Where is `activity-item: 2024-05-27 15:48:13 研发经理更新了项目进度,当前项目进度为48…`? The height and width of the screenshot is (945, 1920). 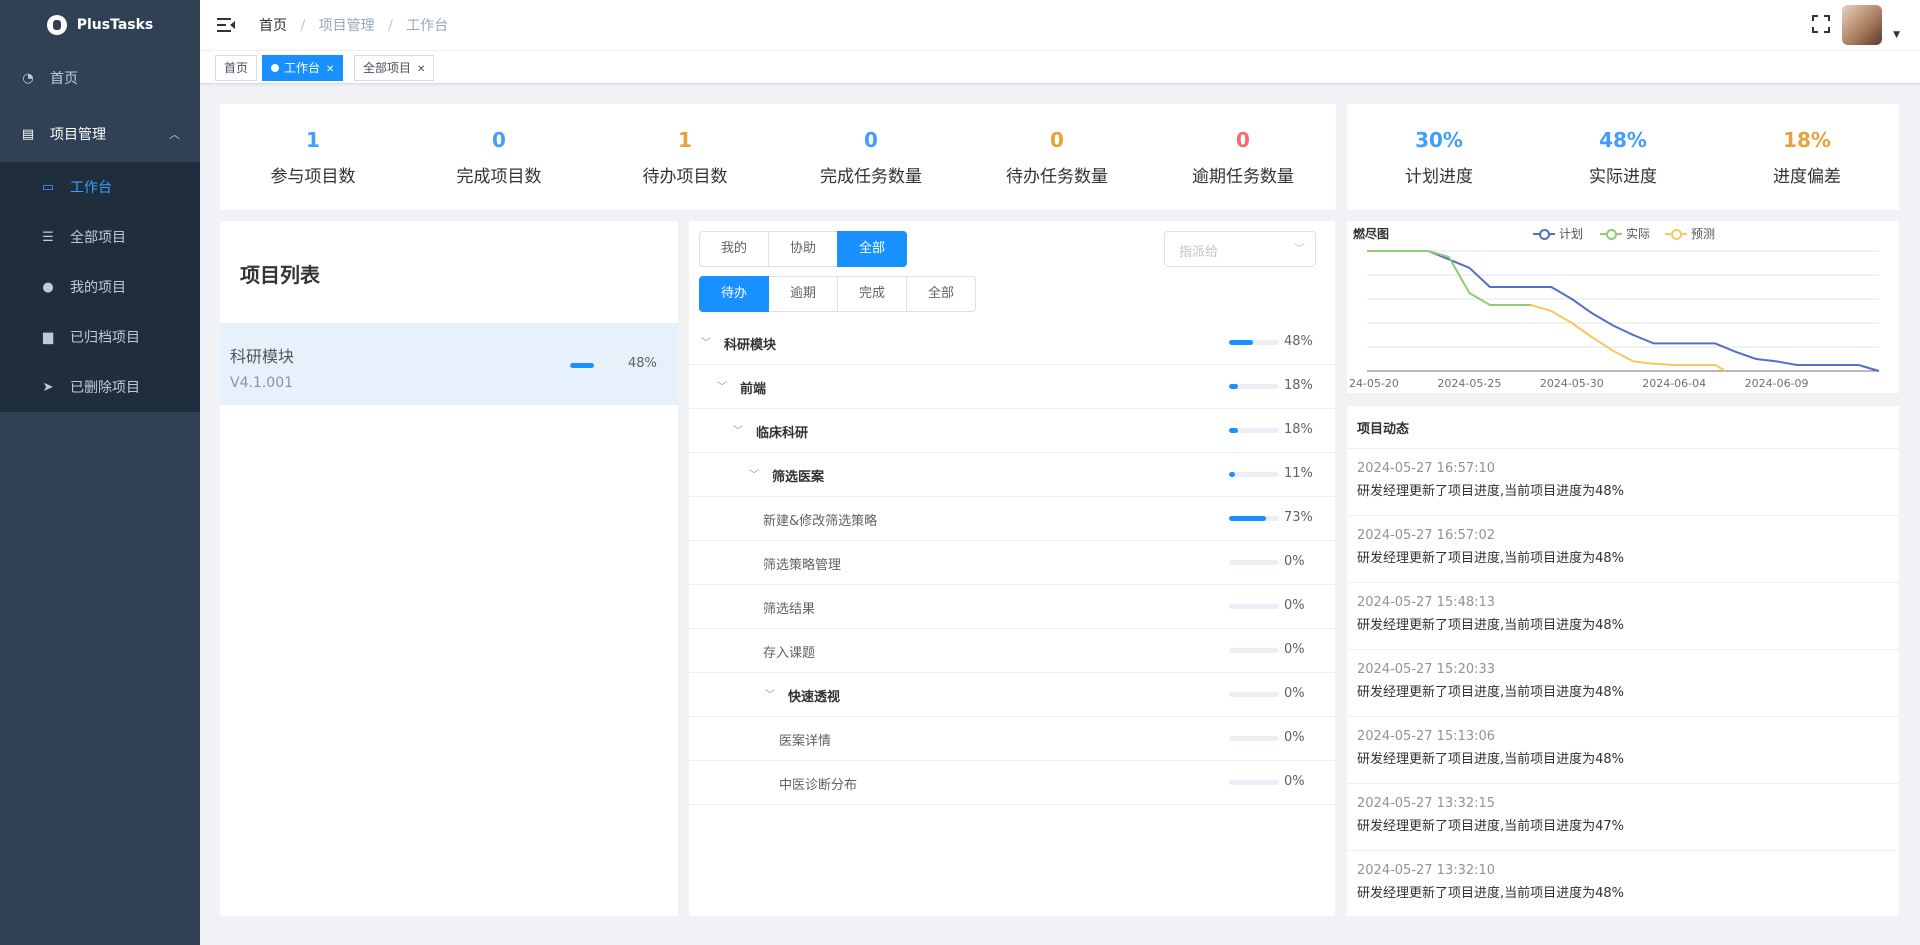
activity-item: 2024-05-27 15:48:13 研发经理更新了项目进度,当前项目进度为48… is located at coordinates (1623, 615).